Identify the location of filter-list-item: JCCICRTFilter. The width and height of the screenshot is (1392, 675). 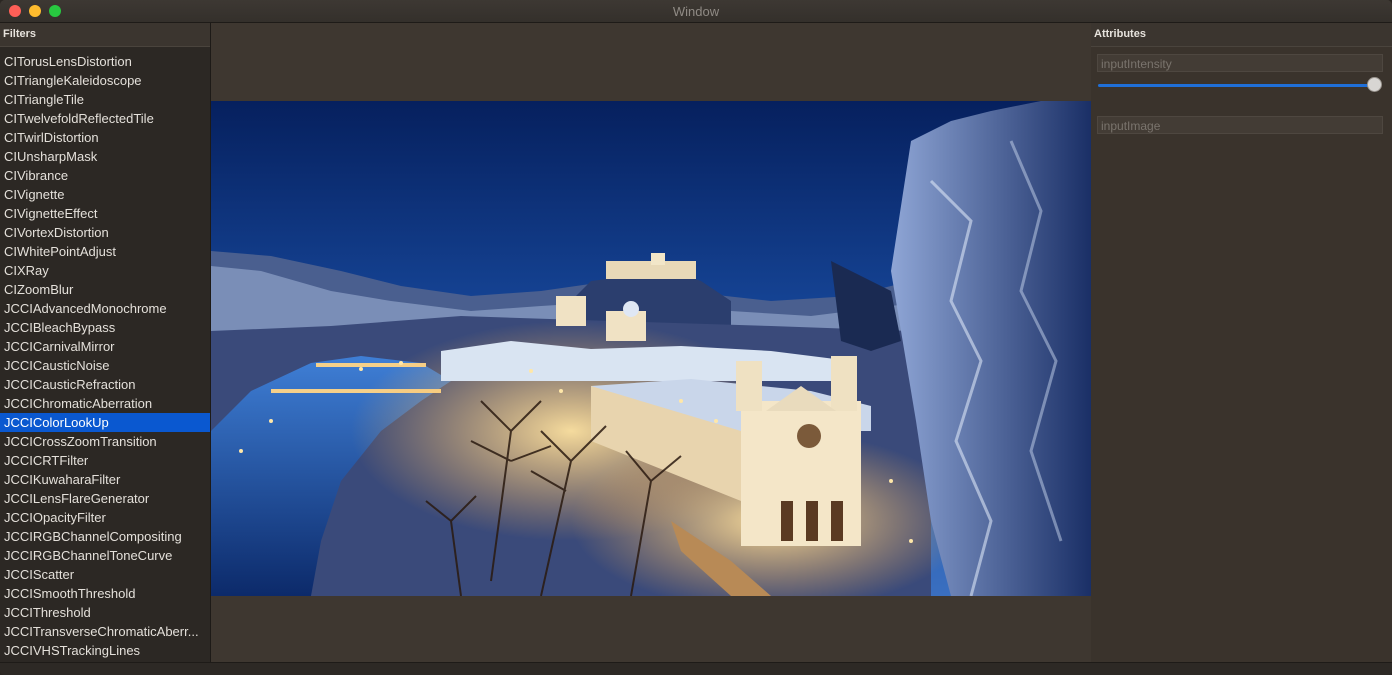
(105, 460).